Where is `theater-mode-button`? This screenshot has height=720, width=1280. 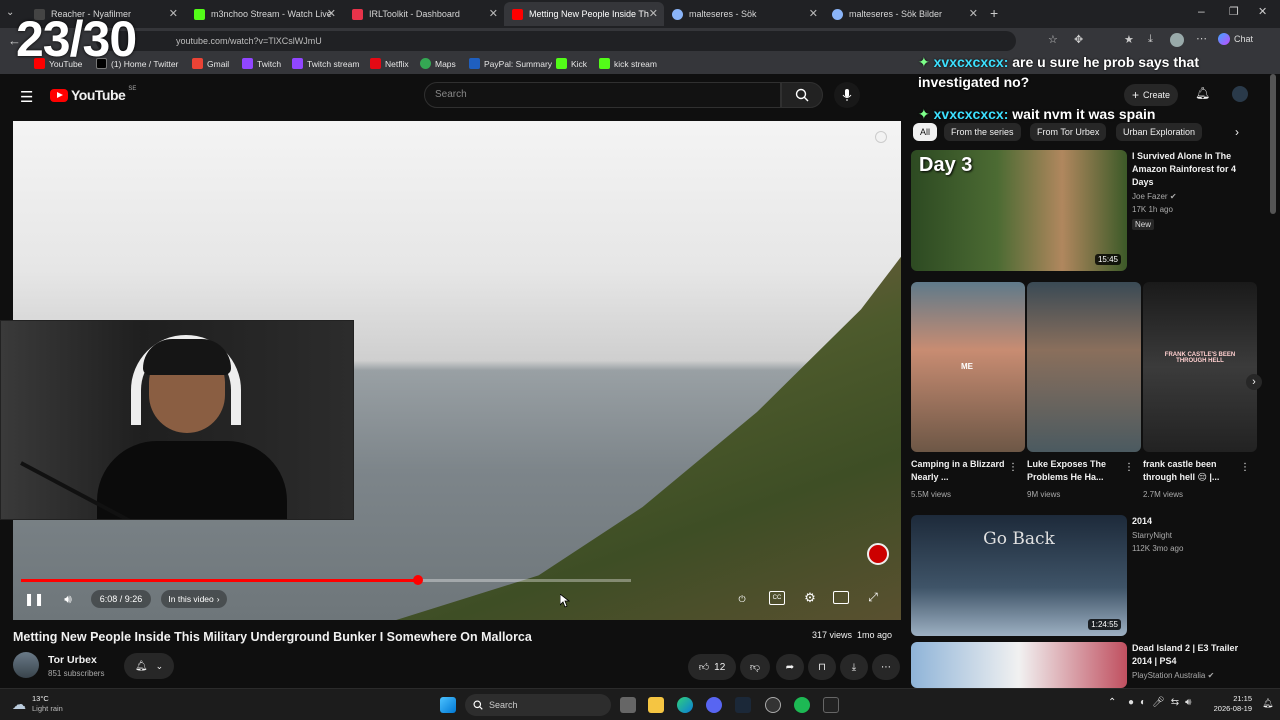 theater-mode-button is located at coordinates (841, 597).